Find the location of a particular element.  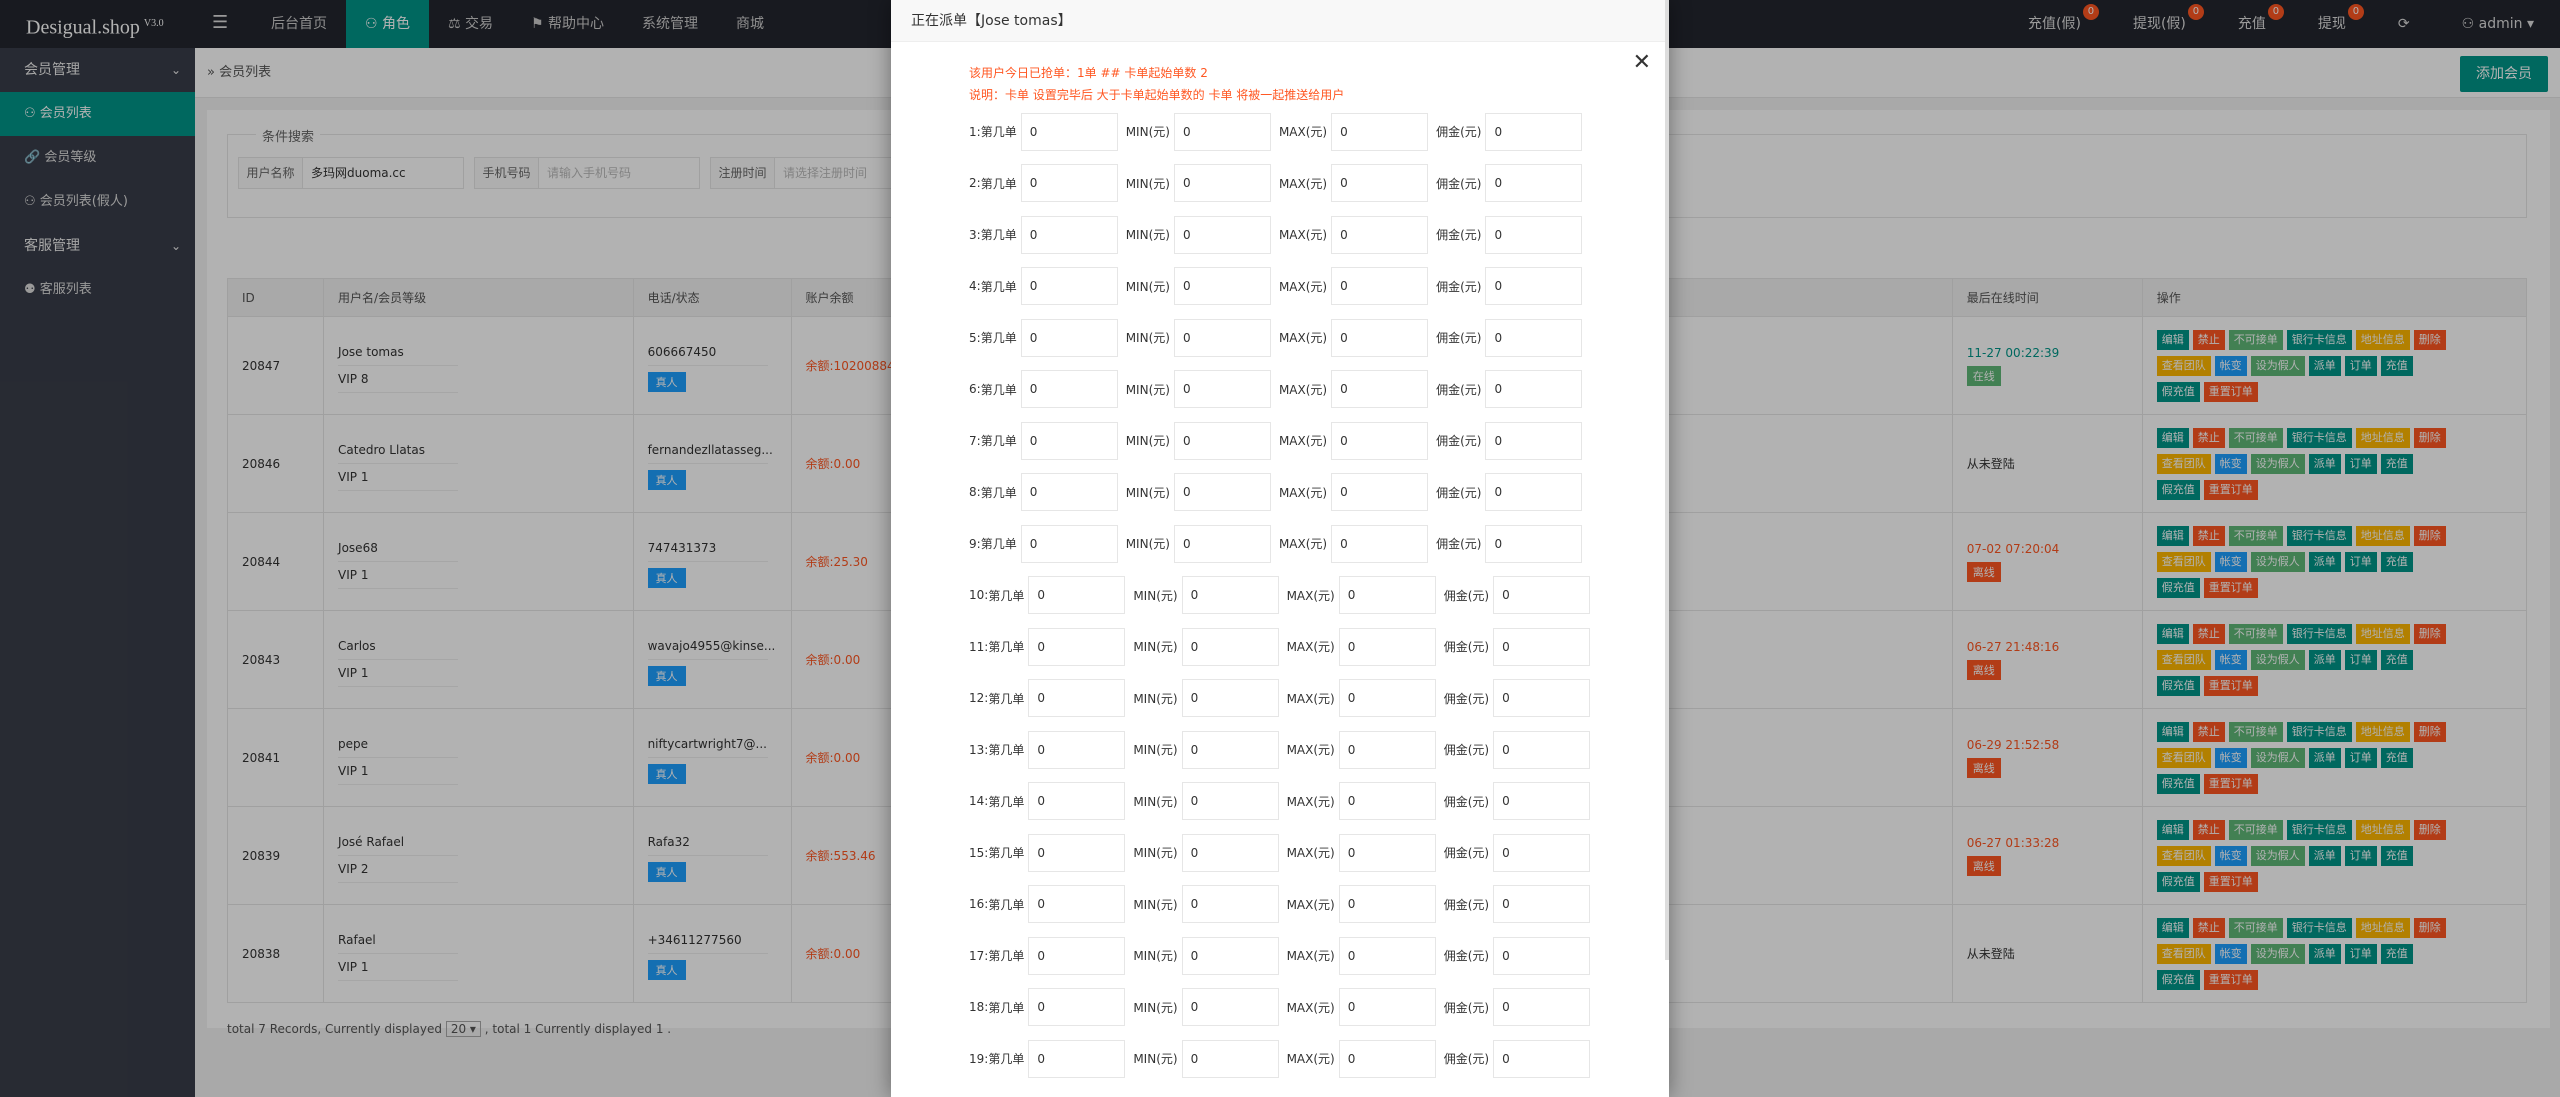

dispatch-row: 6: 第几单 0 MIN(元) 0 MAX(元) 0 佣金(元) 0 is located at coordinates (1319, 390).